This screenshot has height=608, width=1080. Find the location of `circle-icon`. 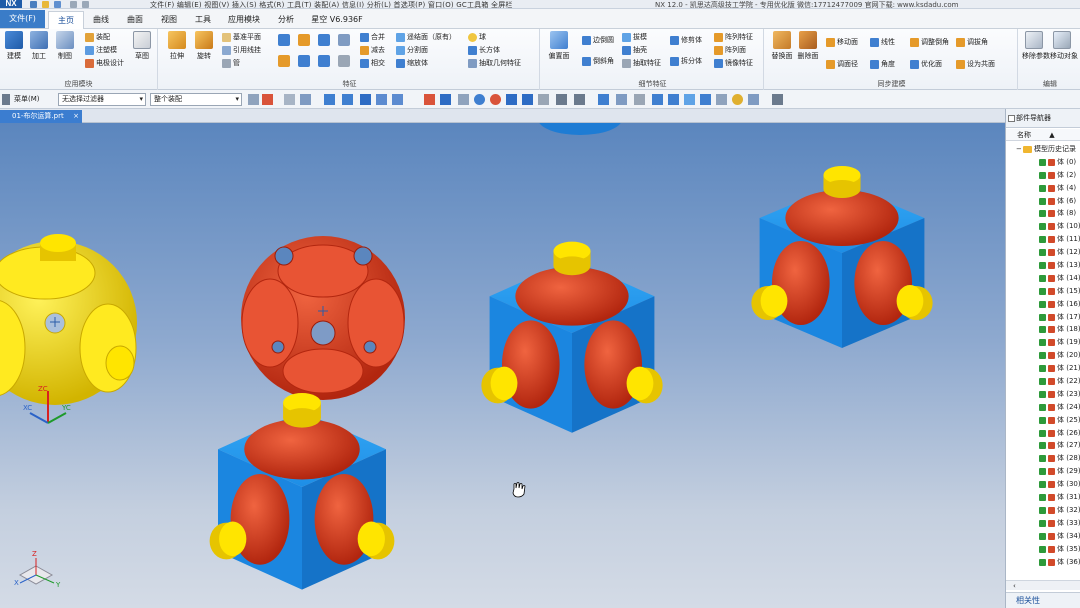

circle-icon is located at coordinates (495, 99).